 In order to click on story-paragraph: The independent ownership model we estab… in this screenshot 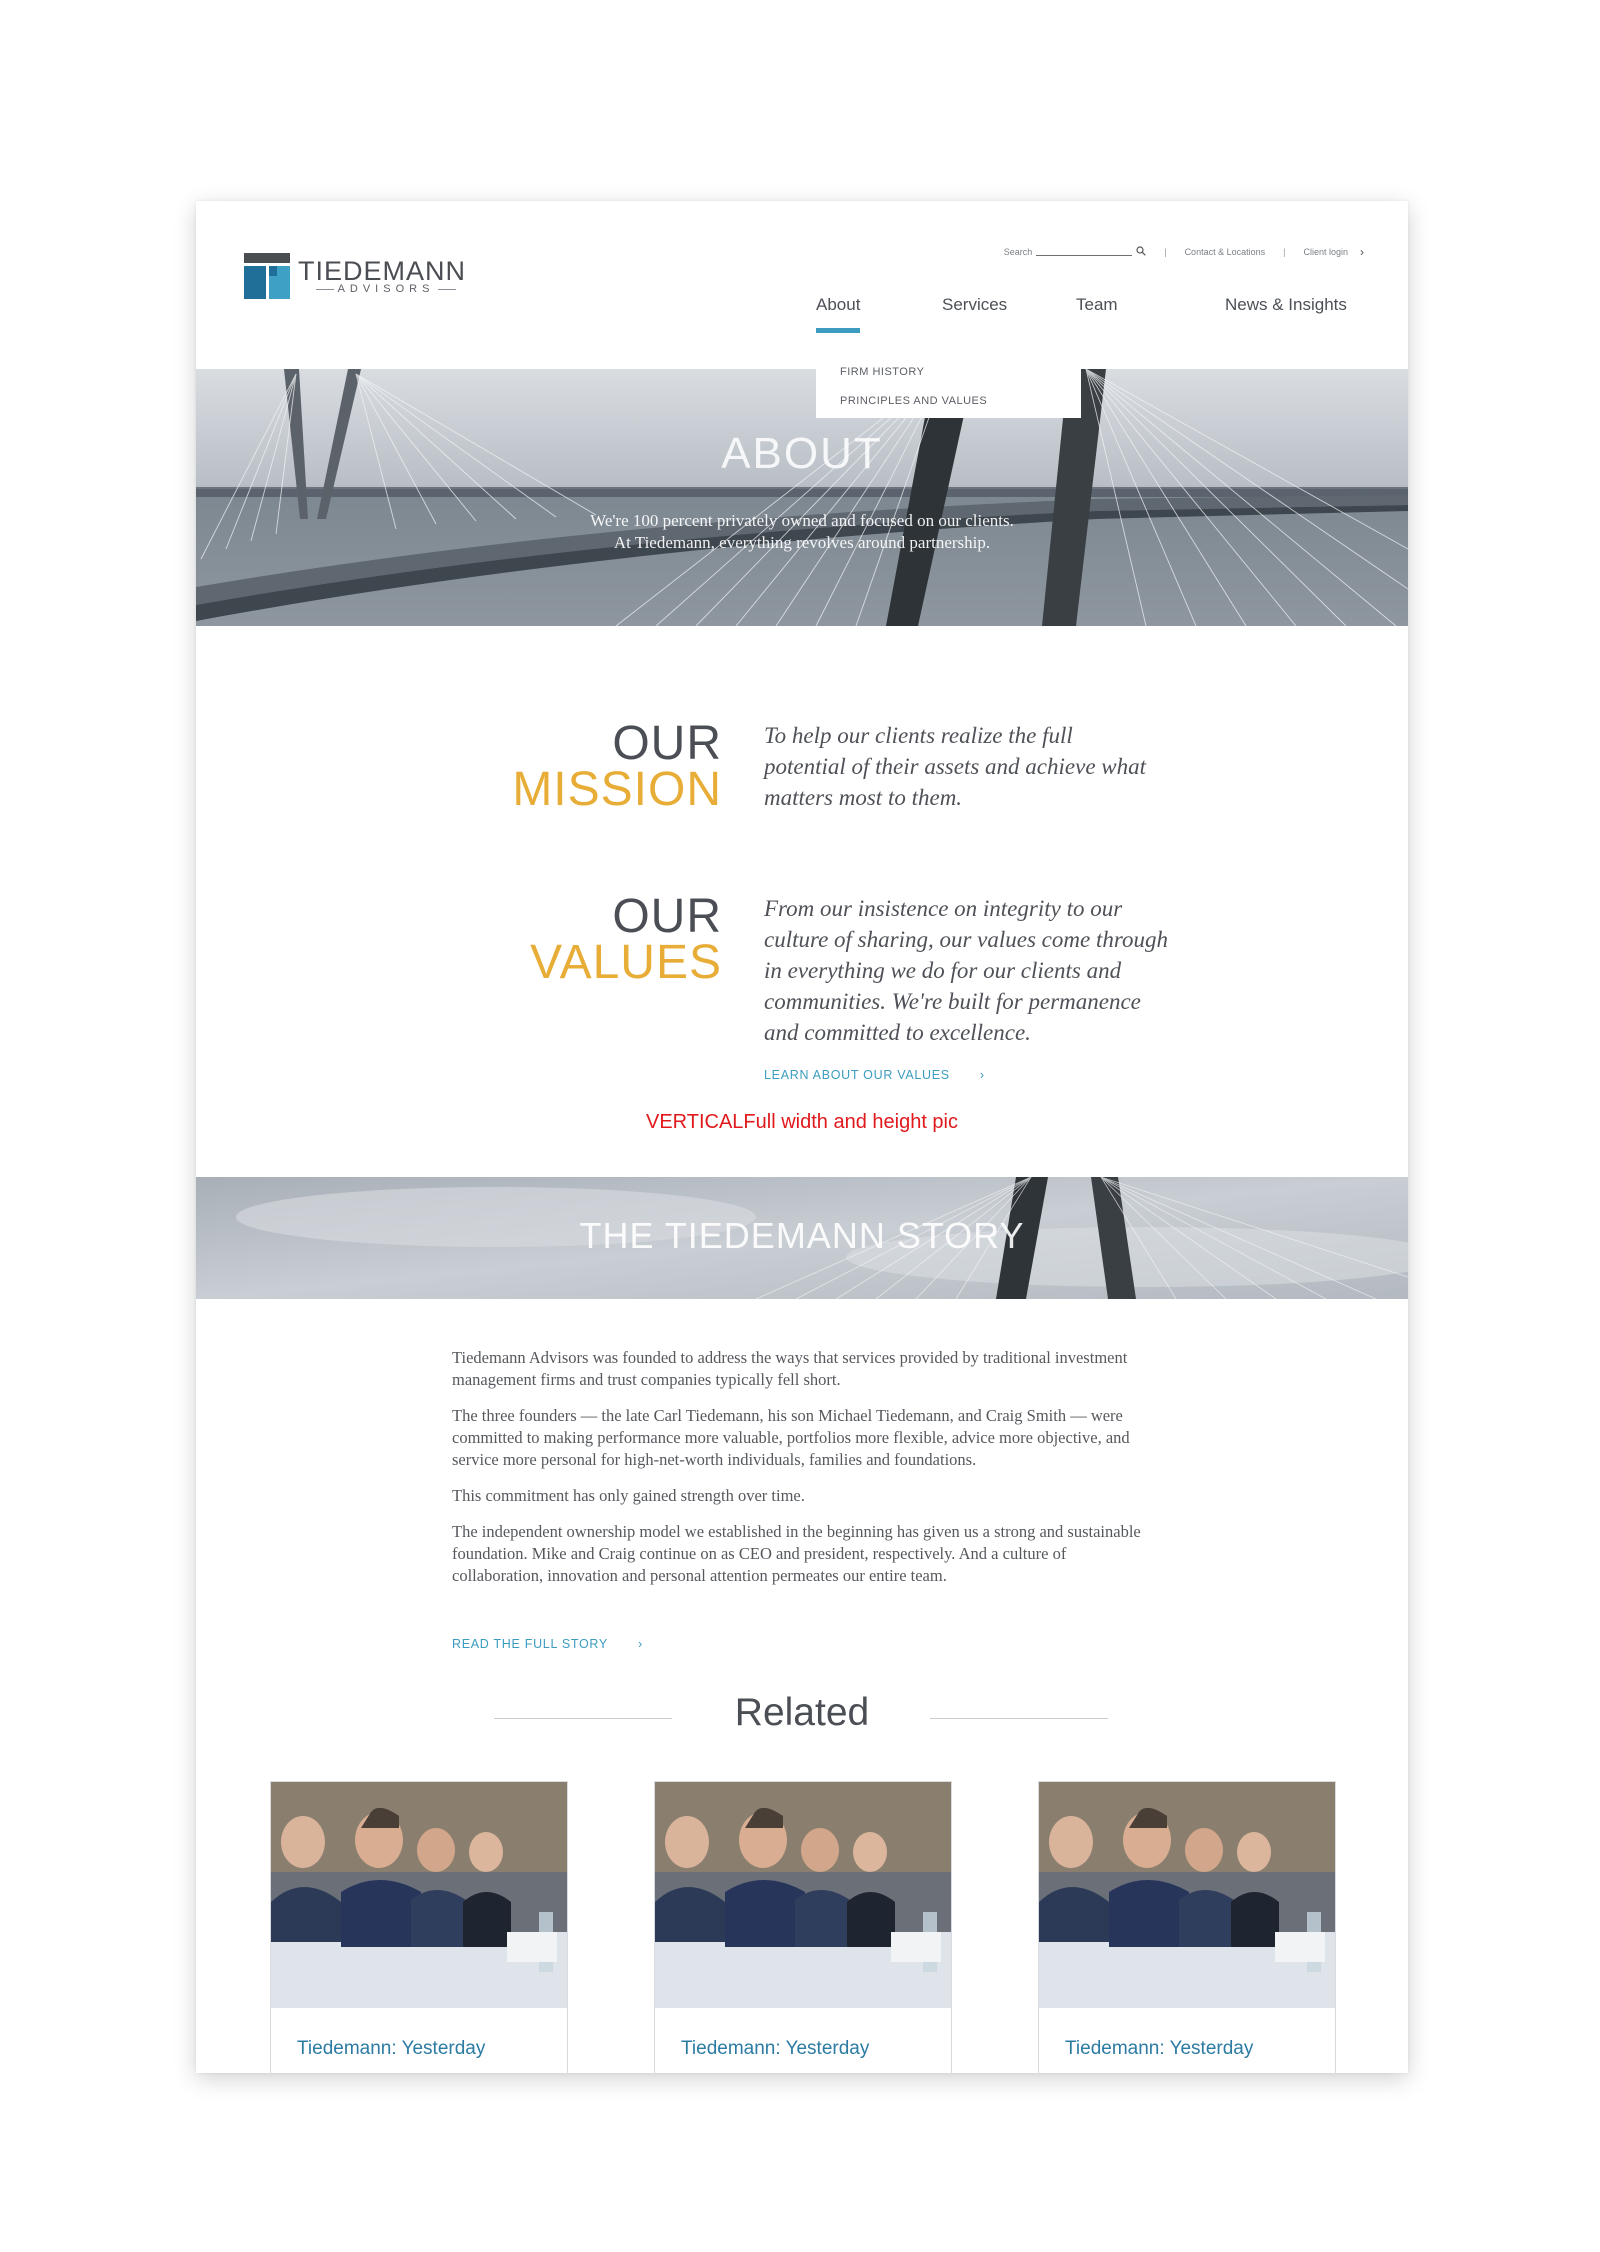, I will do `click(796, 1553)`.